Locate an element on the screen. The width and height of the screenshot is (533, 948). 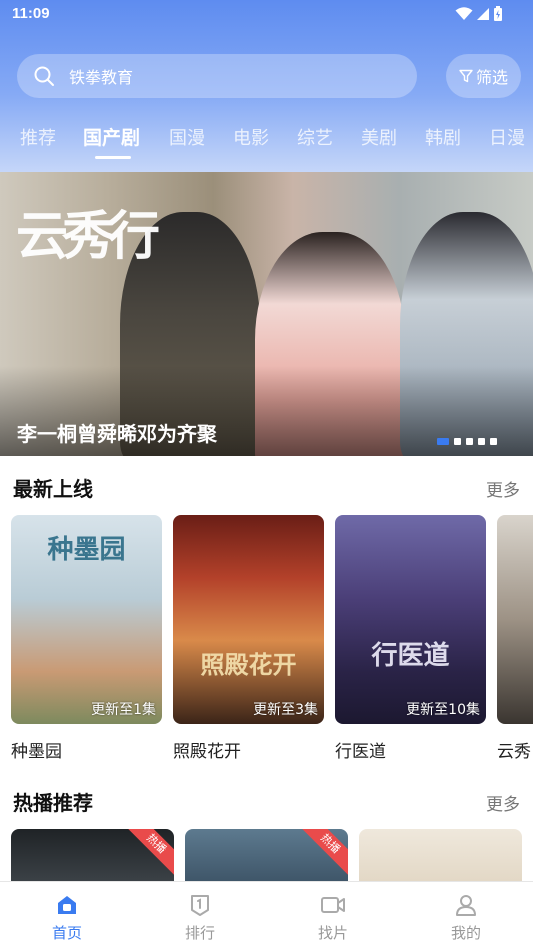
poster-title-art: 种墨园 is located at coordinates (86, 550).